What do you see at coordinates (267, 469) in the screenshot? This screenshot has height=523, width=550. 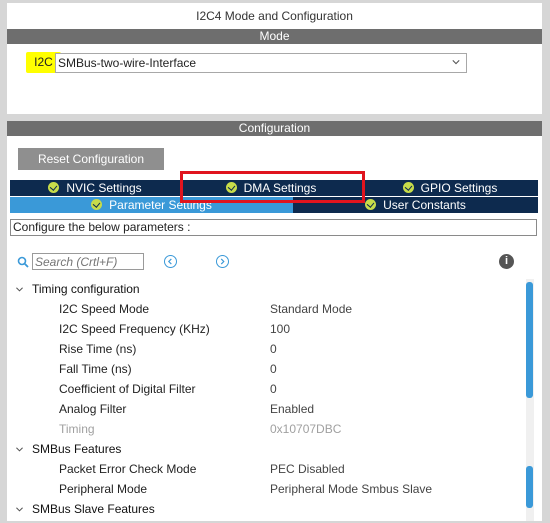 I see `param-row: Packet Error Check Mode PEC Disabled` at bounding box center [267, 469].